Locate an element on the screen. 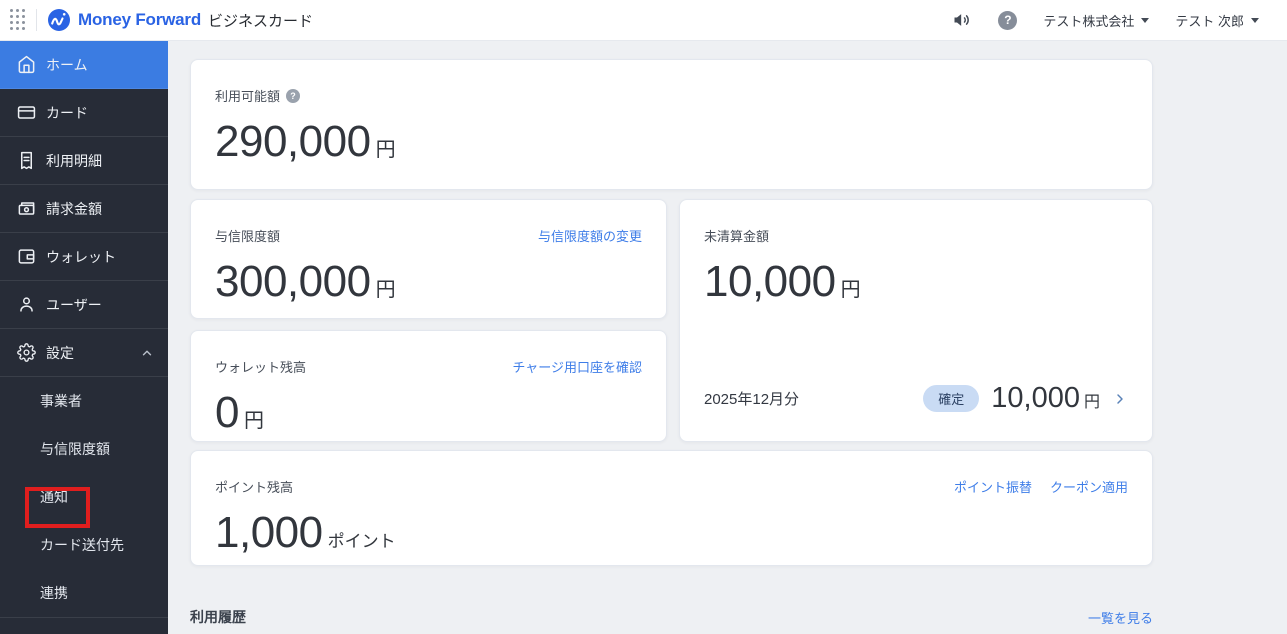 This screenshot has width=1287, height=634. help-icon: ? is located at coordinates (1008, 20).